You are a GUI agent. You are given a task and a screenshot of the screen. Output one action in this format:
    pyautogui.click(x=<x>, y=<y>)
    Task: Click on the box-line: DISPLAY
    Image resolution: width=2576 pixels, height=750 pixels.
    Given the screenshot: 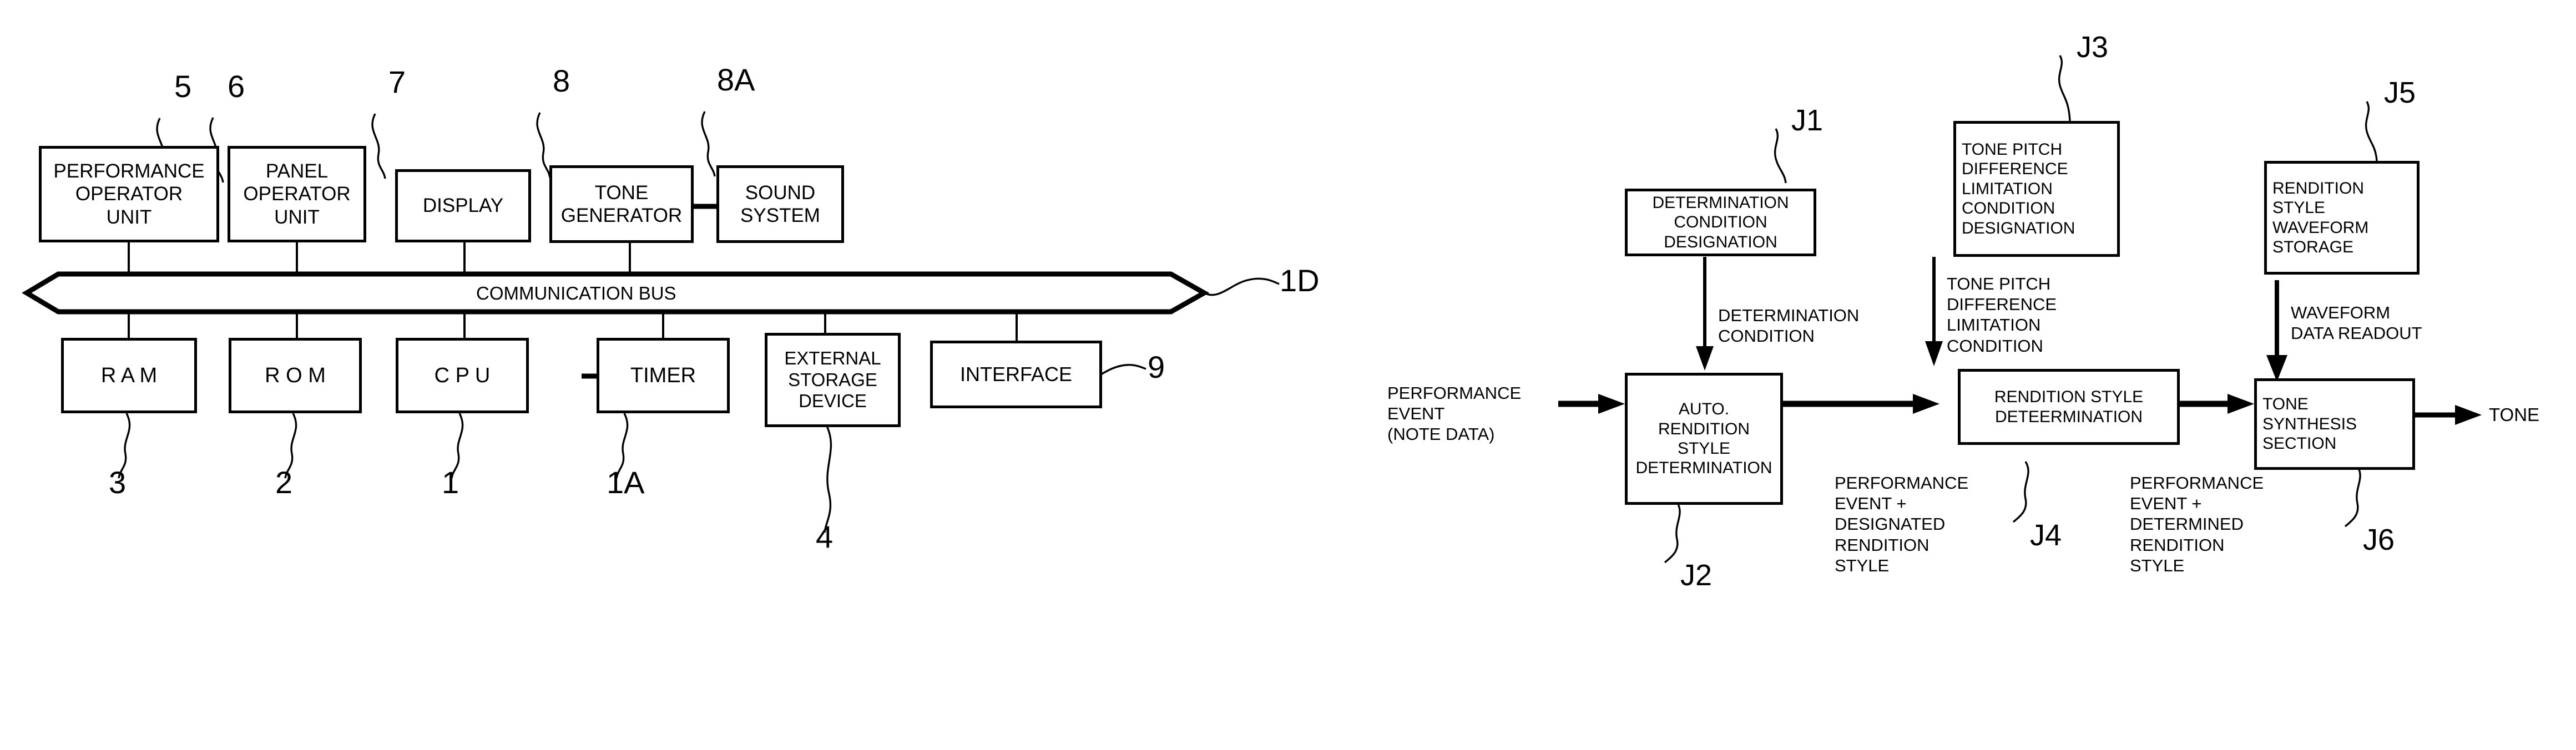 What is the action you would take?
    pyautogui.click(x=463, y=206)
    